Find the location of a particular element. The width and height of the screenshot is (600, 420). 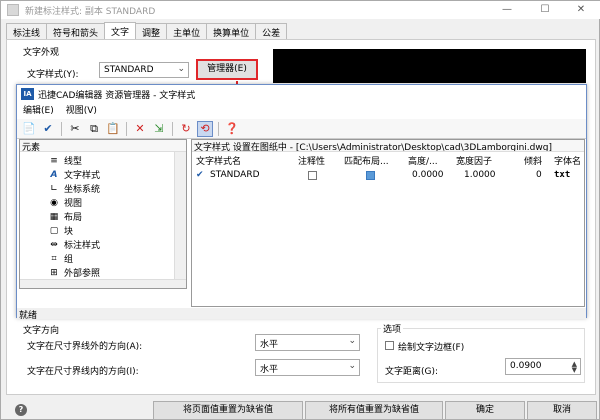

new-icon: 📄 is located at coordinates (29, 129).